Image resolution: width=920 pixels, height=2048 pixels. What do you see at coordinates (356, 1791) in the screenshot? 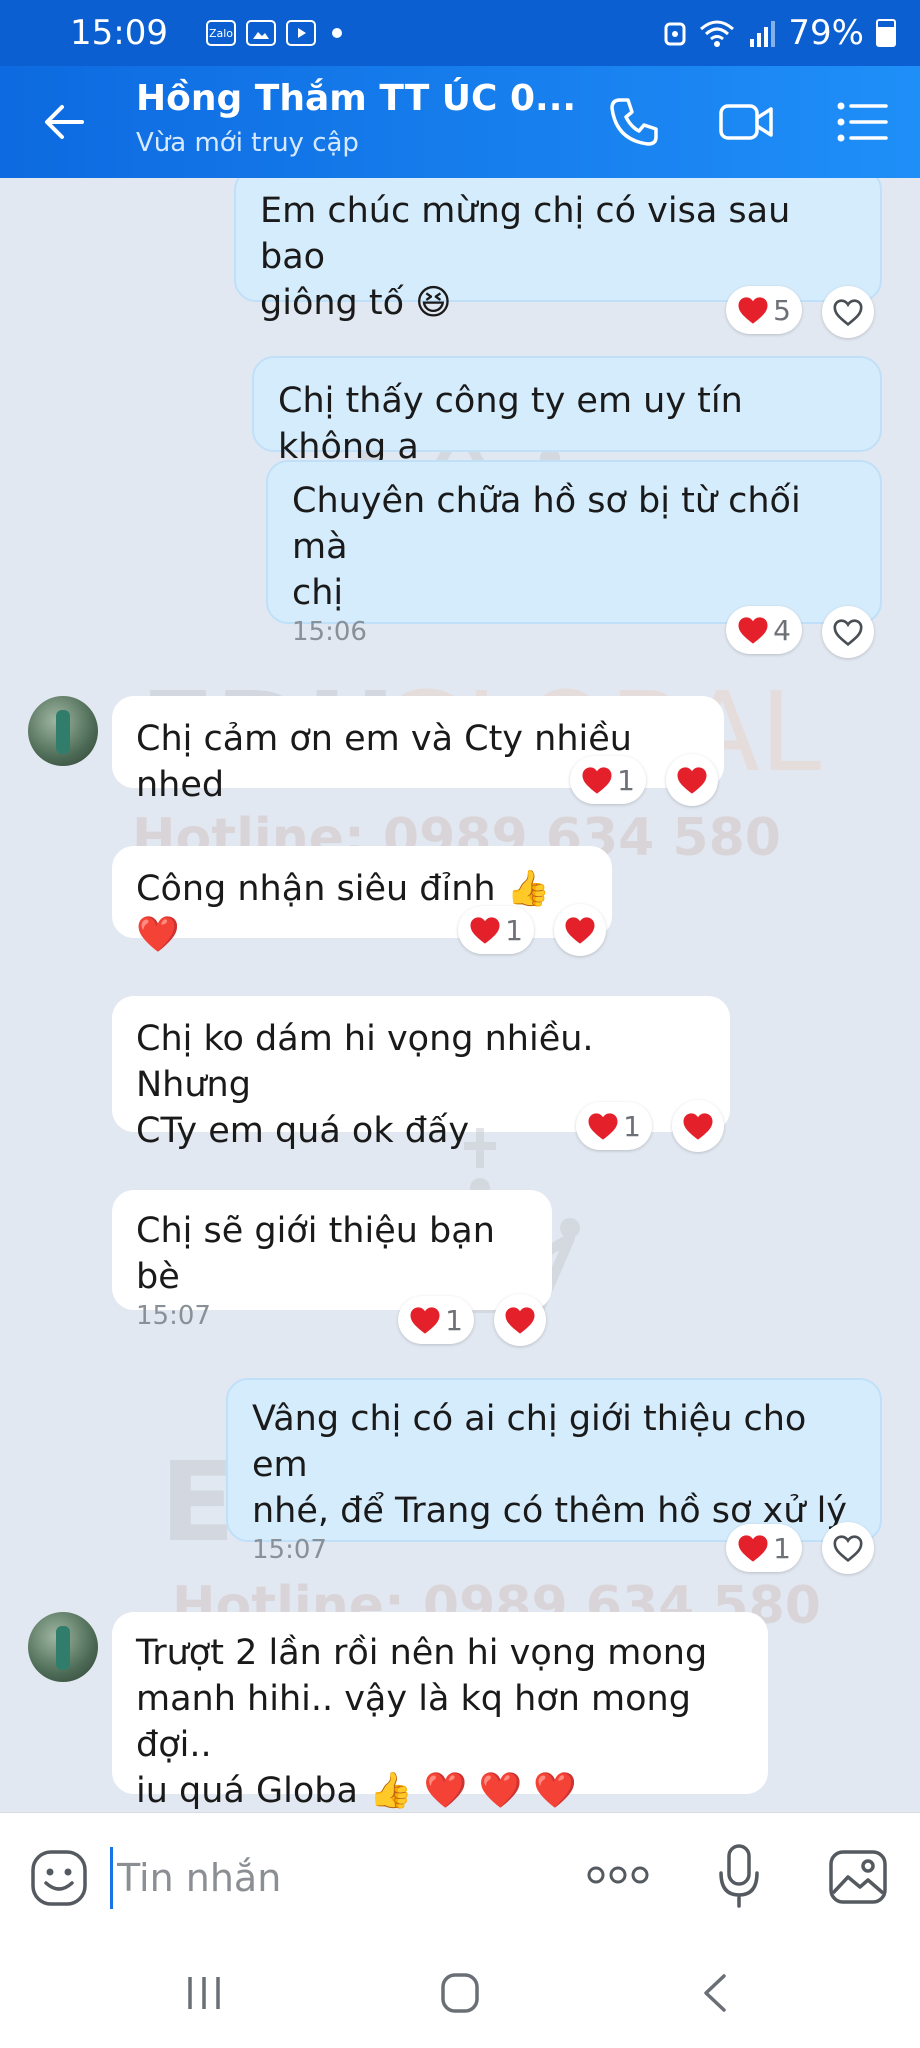
I see `message-line: iu quá Globa 👍 ❤️ ❤️ ❤️` at bounding box center [356, 1791].